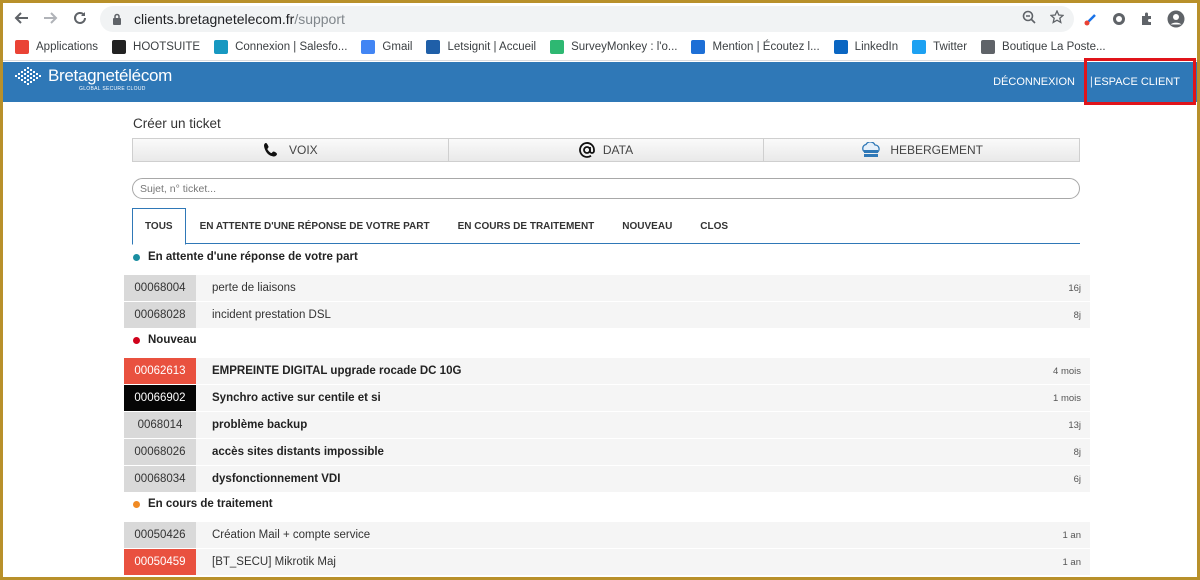  I want to click on ticket-row: 00068034 dysfonctionnement VDI 6j, so click(607, 479).